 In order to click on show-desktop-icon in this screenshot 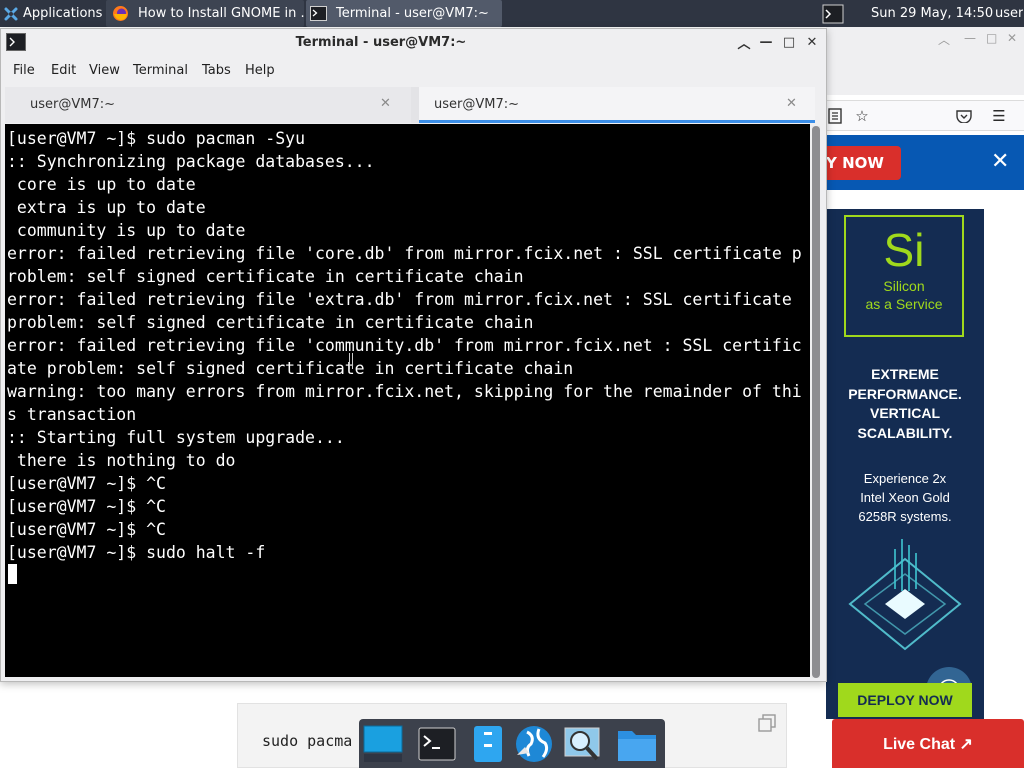, I will do `click(383, 743)`.